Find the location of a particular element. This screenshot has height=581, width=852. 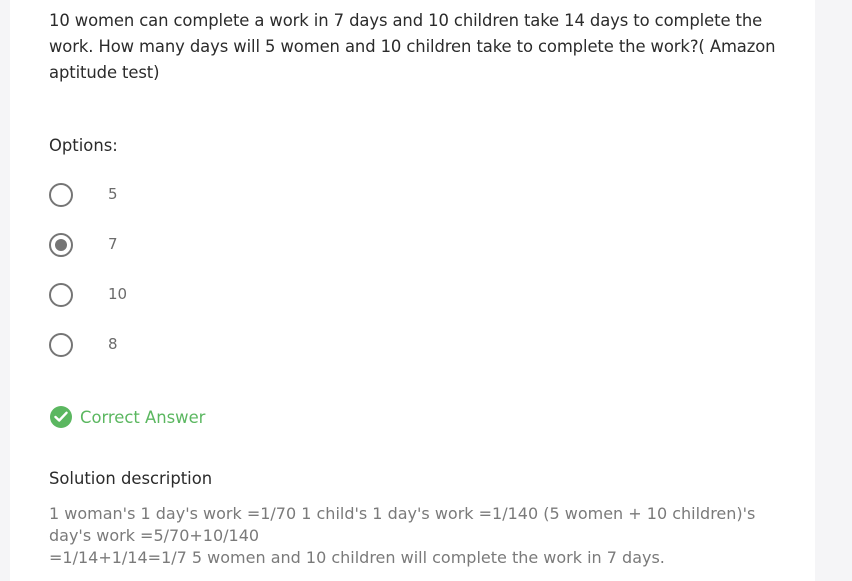

option-label: 7 is located at coordinates (113, 244).